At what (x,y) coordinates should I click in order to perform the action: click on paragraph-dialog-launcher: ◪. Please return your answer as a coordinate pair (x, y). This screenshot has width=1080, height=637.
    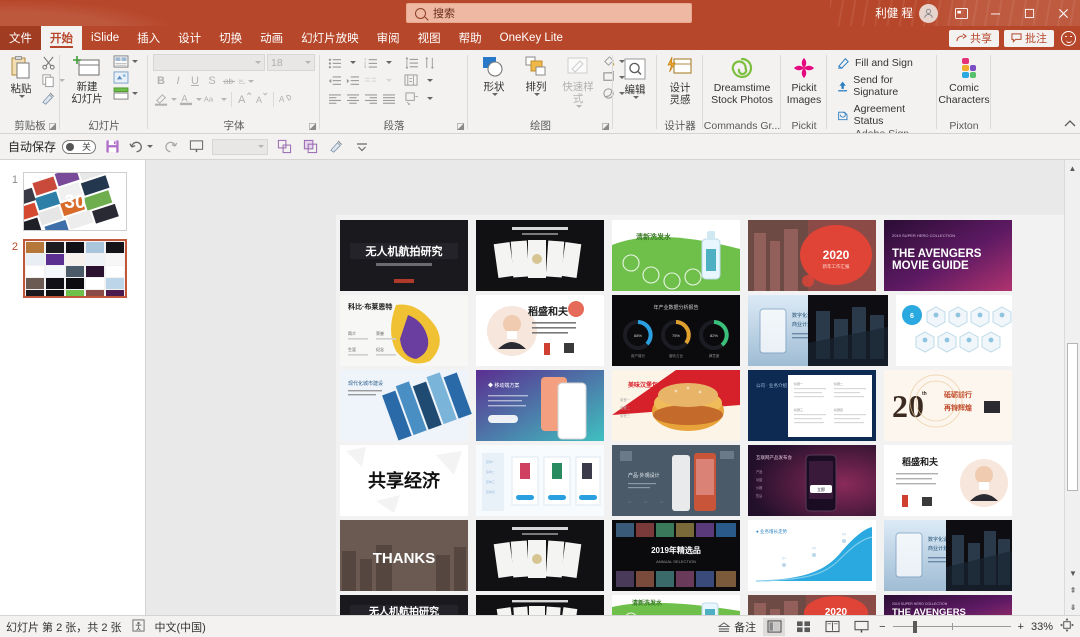
    Looking at the image, I should click on (460, 126).